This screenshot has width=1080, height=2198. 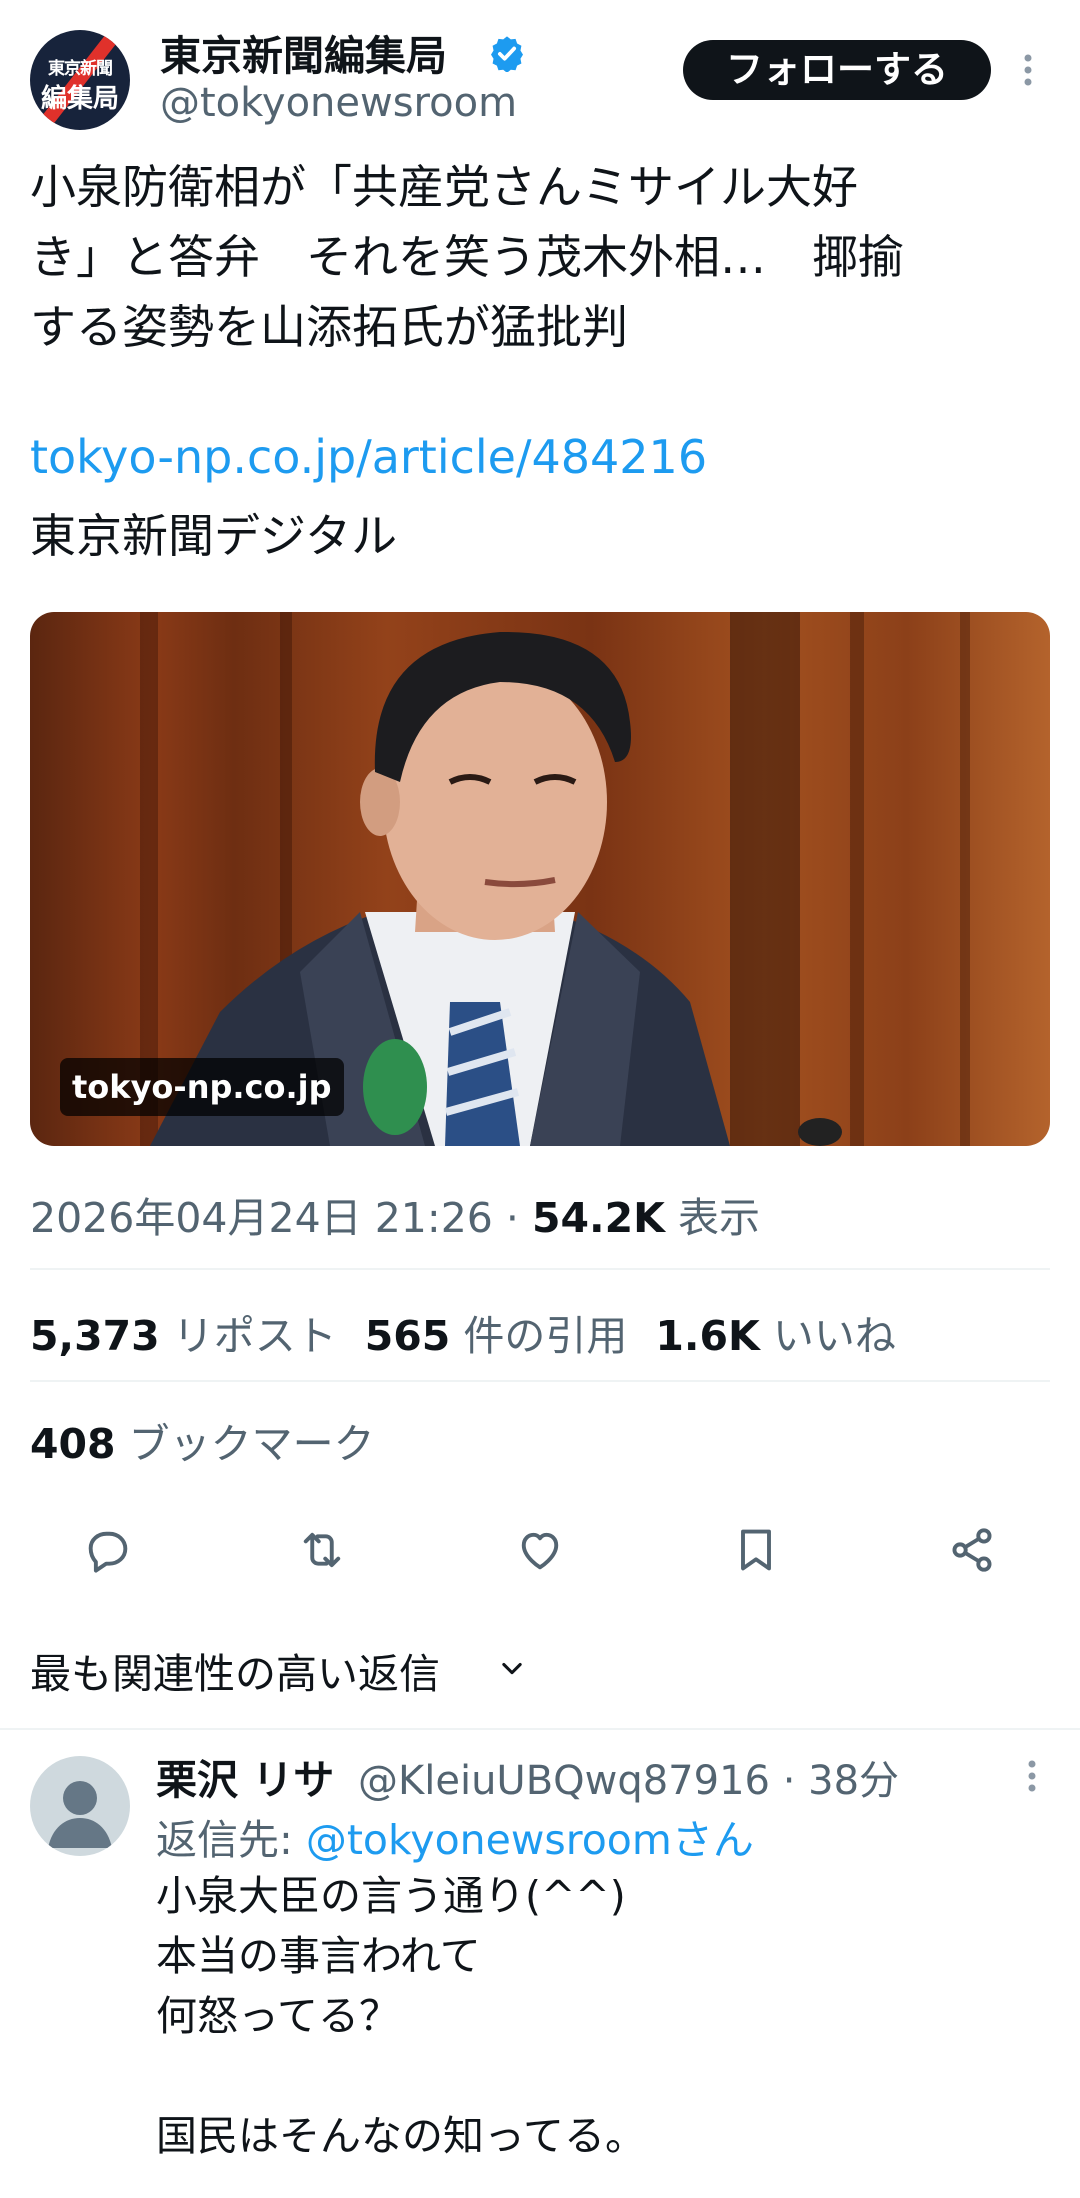 What do you see at coordinates (95, 1336) in the screenshot?
I see `repost-count: 5,373` at bounding box center [95, 1336].